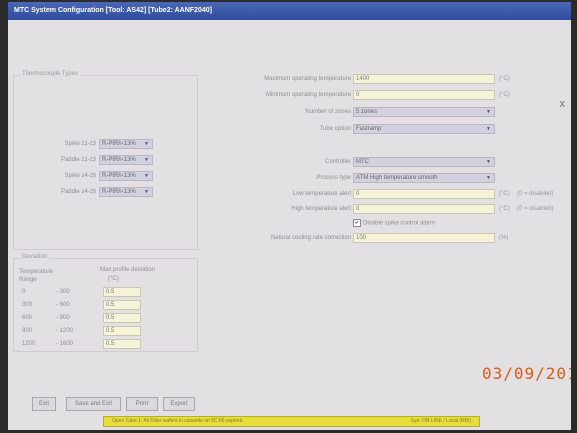 This screenshot has height=433, width=577. Describe the element at coordinates (504, 238) in the screenshot. I see `cooling-correction-unit: (%)` at that location.